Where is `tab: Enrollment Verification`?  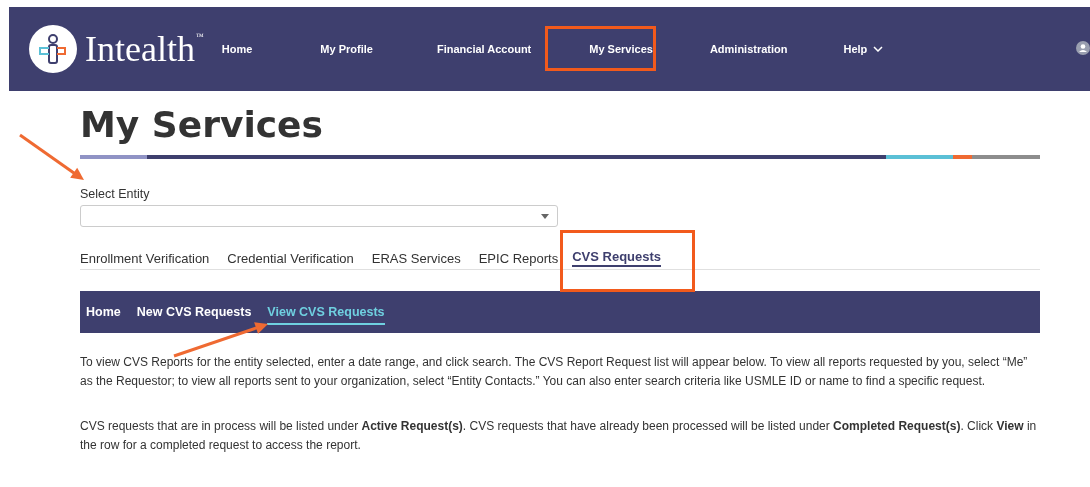
tab: Enrollment Verification is located at coordinates (145, 254).